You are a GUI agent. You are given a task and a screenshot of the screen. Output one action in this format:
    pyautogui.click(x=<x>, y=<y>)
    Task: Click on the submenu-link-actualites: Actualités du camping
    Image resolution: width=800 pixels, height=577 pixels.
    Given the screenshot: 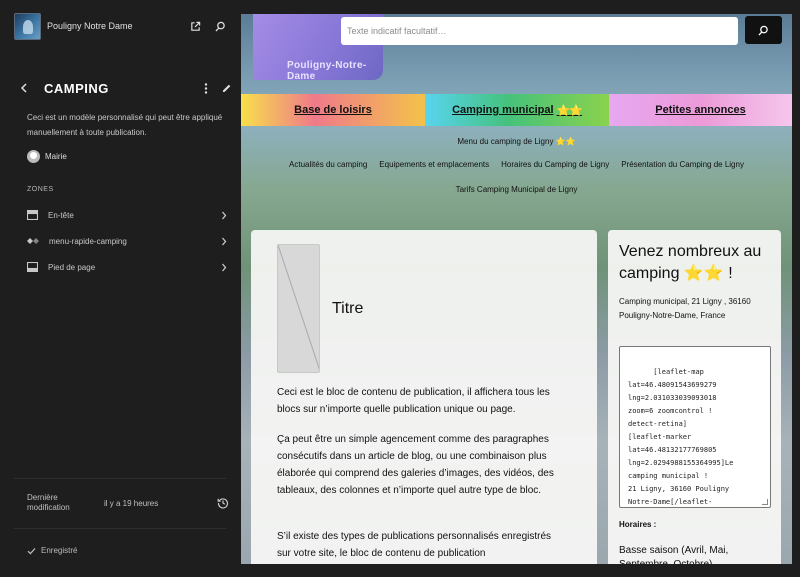 What is the action you would take?
    pyautogui.click(x=328, y=164)
    